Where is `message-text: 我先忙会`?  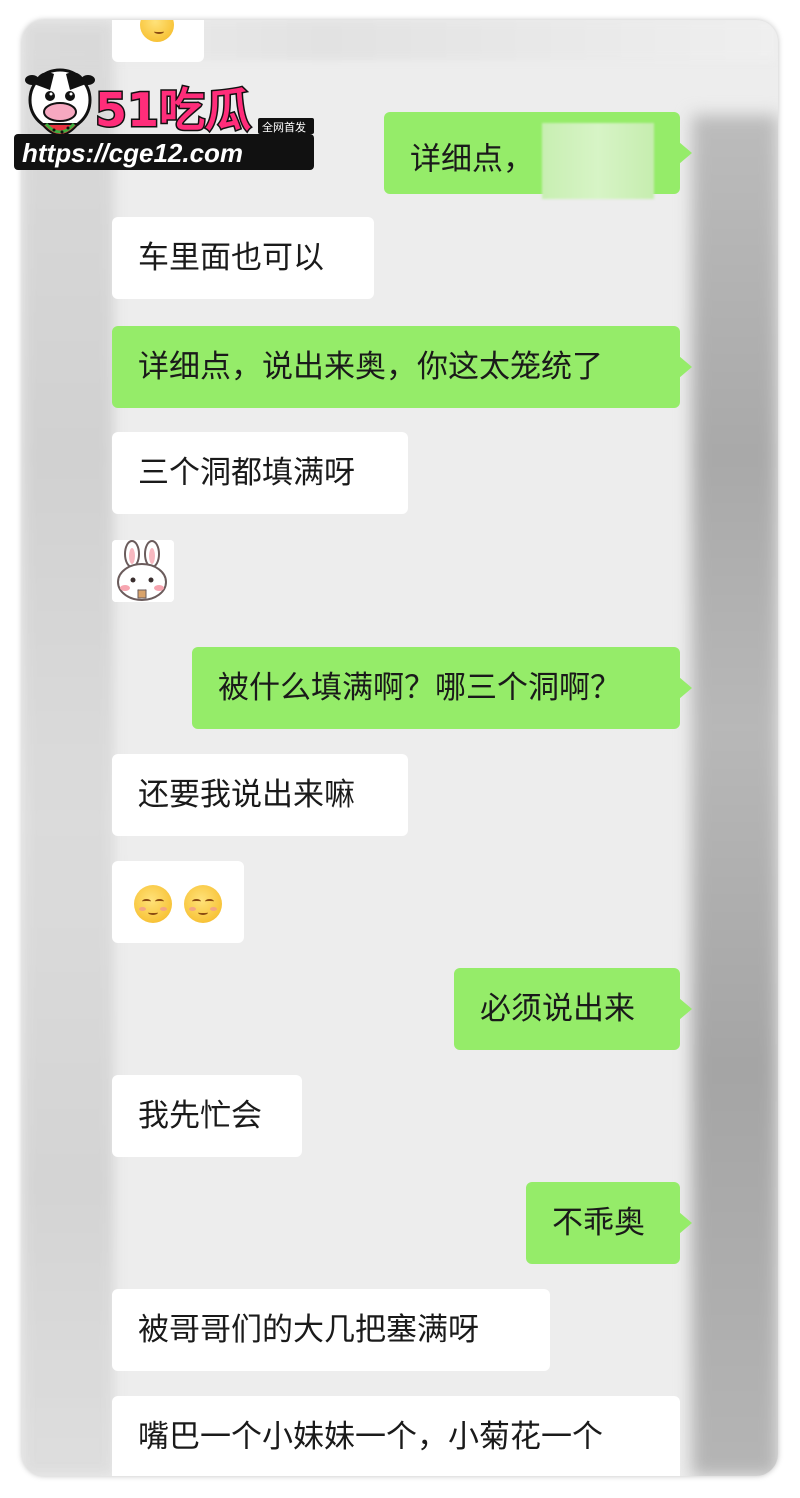
message-text: 我先忙会 is located at coordinates (200, 1116).